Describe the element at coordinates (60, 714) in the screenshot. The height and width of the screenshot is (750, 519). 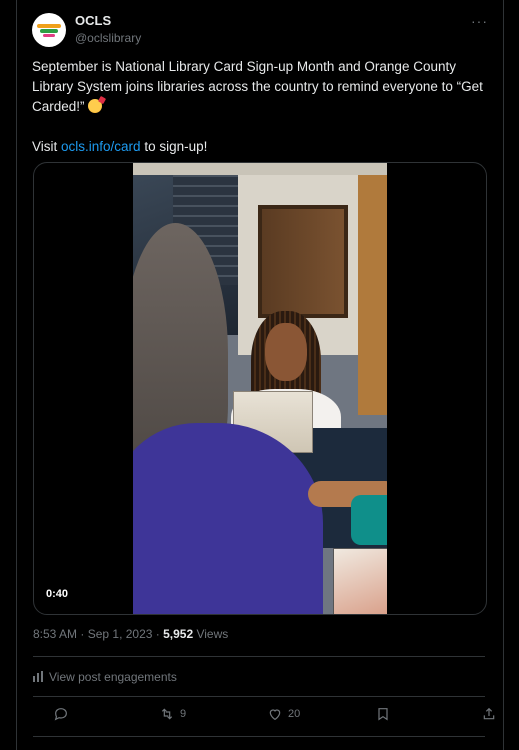
I see `reply-icon` at that location.